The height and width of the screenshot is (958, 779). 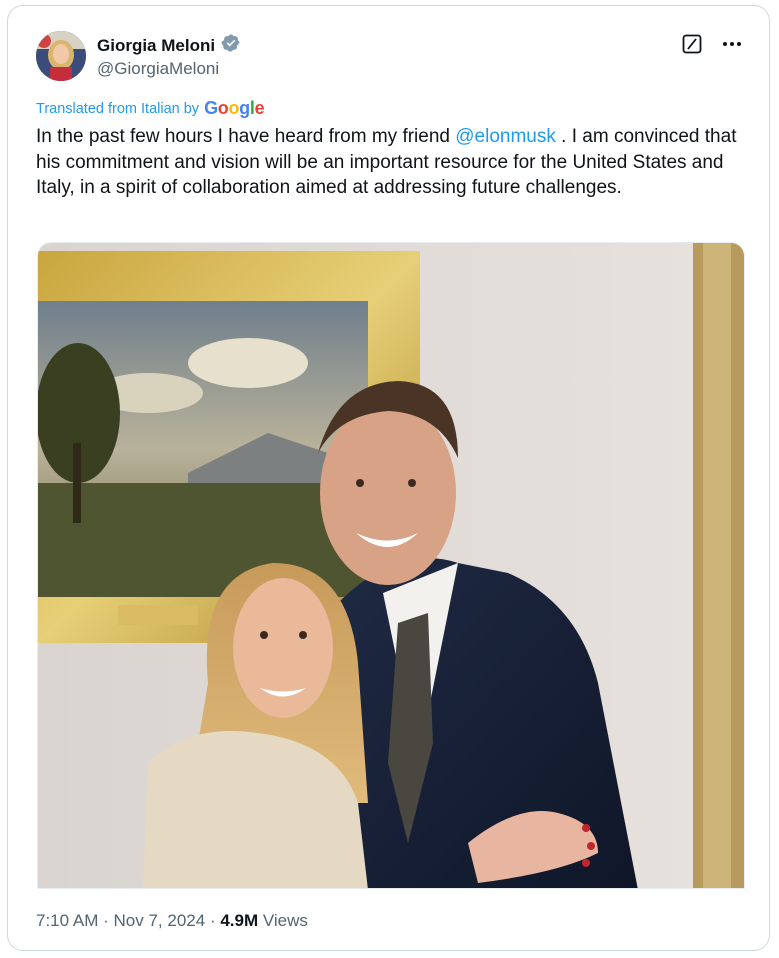 I want to click on author-handle: @GiorgiaMeloni, so click(x=158, y=69).